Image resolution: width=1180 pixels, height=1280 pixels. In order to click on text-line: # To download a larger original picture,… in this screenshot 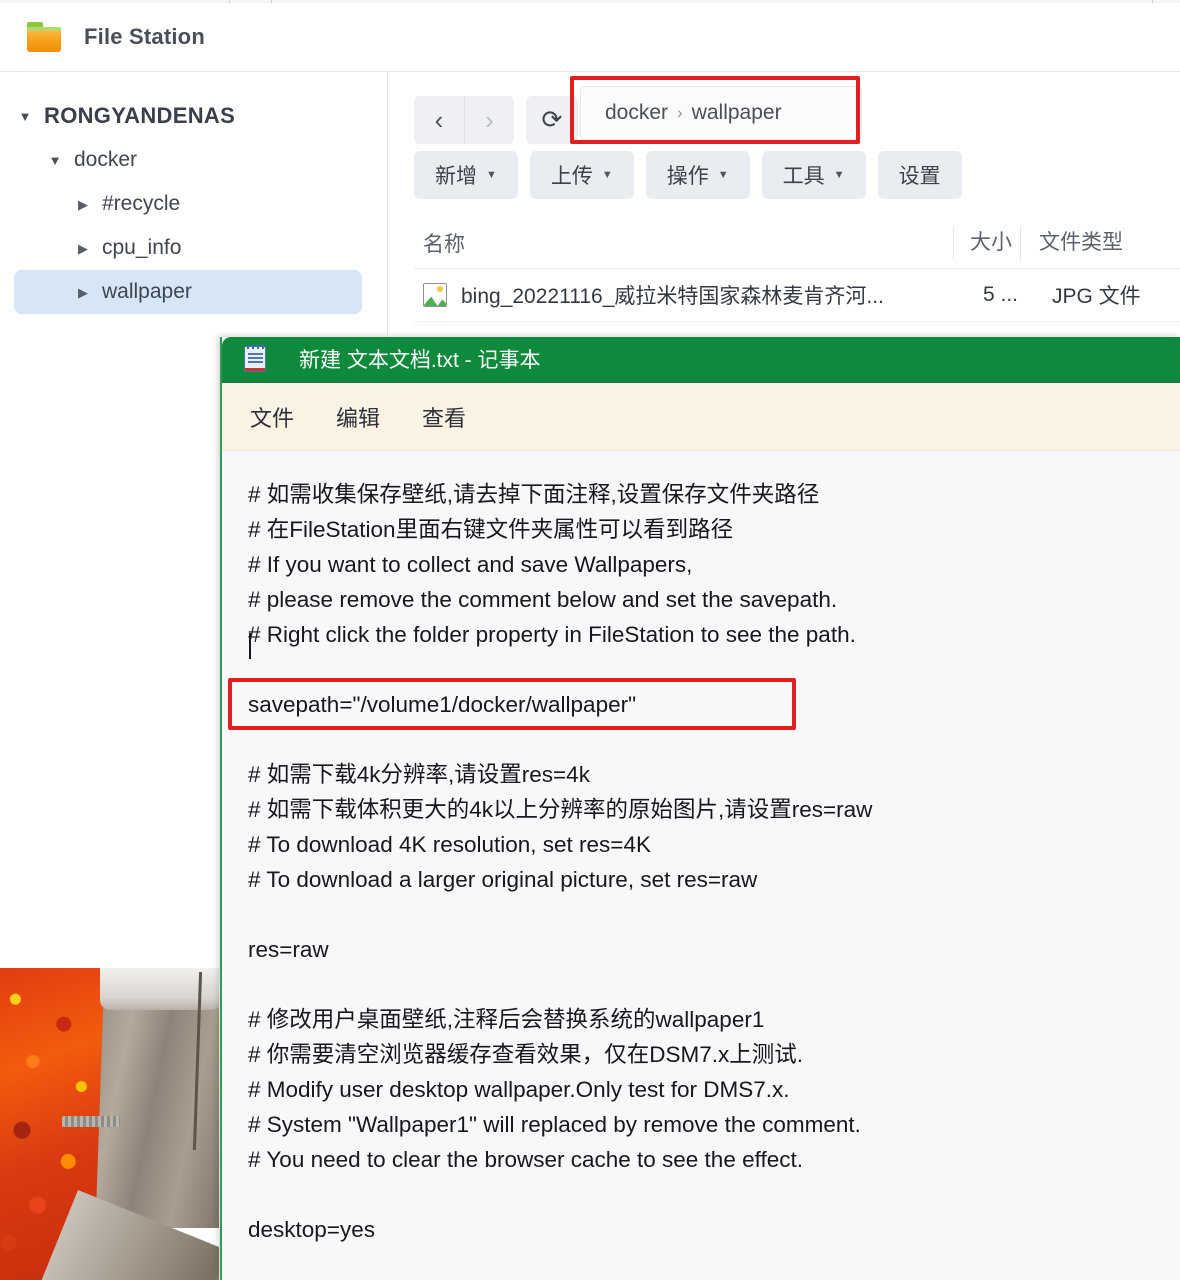, I will do `click(503, 879)`.